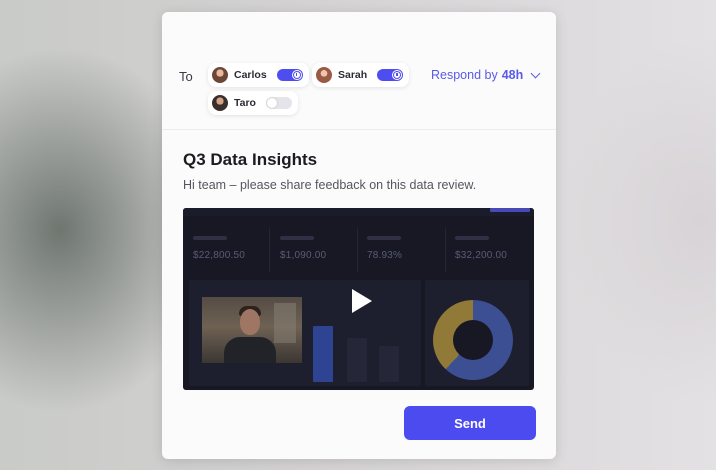 This screenshot has width=716, height=470. I want to click on recipient-name: Carlos, so click(250, 75).